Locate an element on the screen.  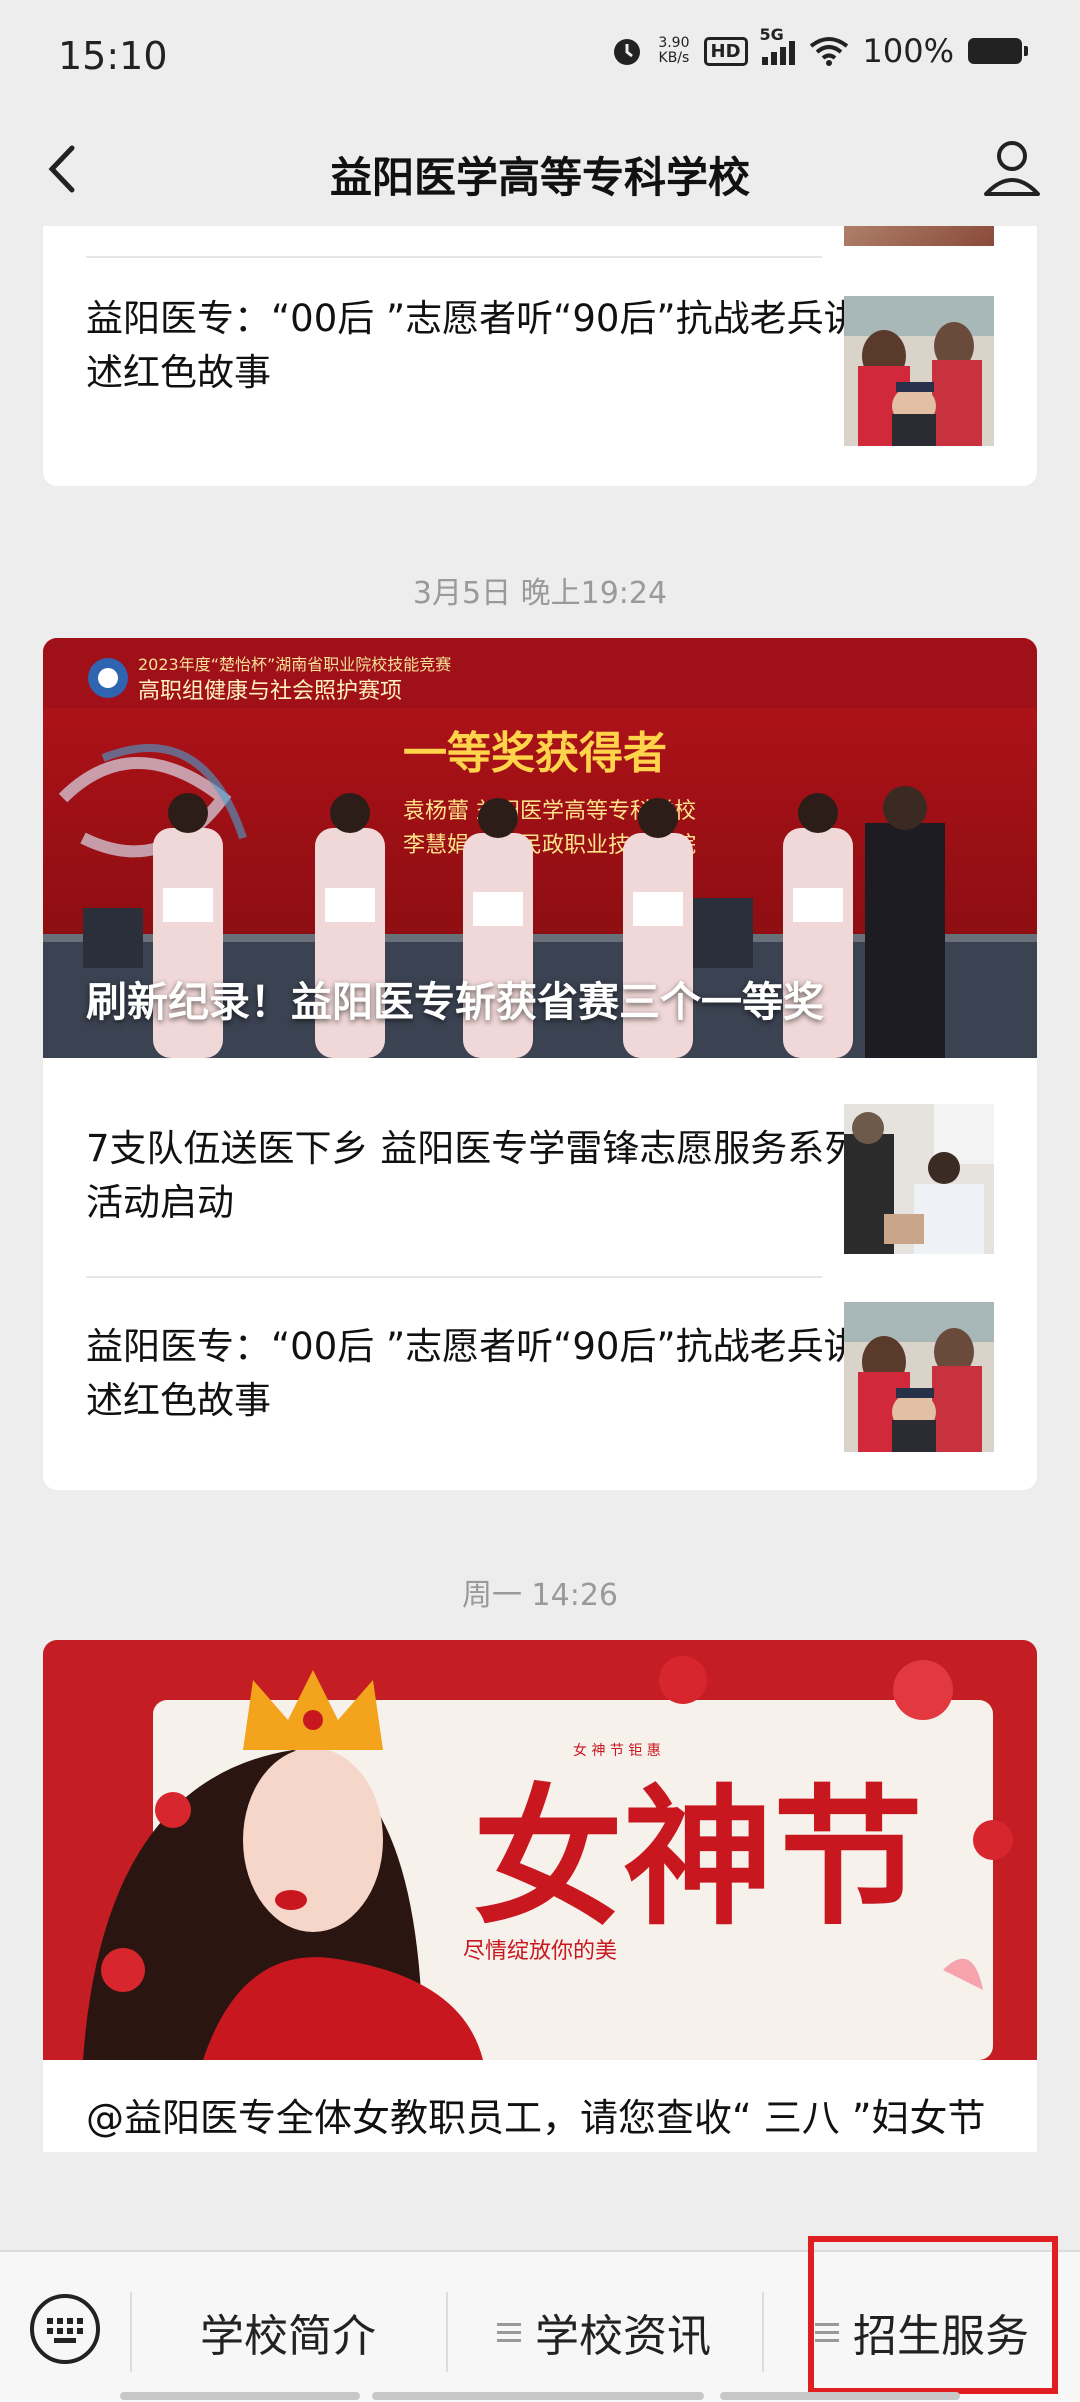
user-profile-icon is located at coordinates (1012, 168).